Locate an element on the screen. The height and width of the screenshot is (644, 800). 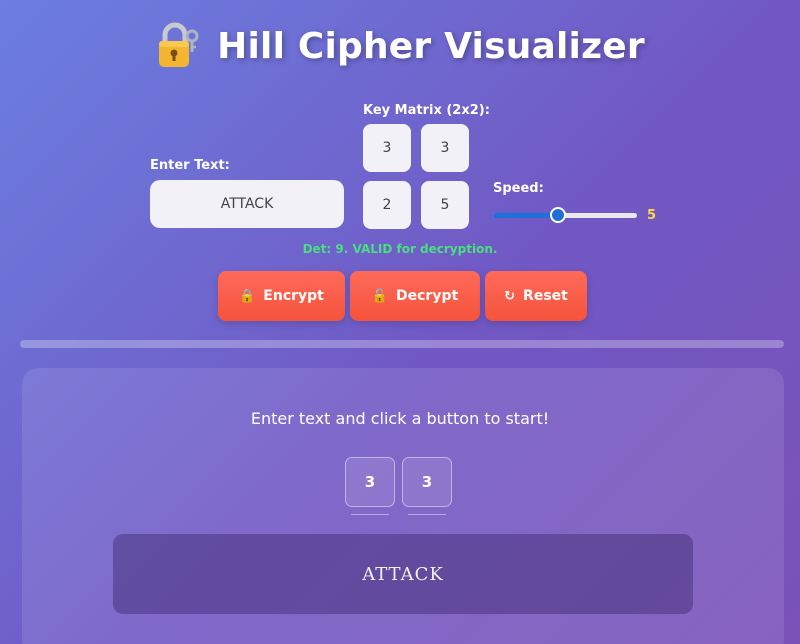
unlock-icon: 🔓 is located at coordinates (379, 296).